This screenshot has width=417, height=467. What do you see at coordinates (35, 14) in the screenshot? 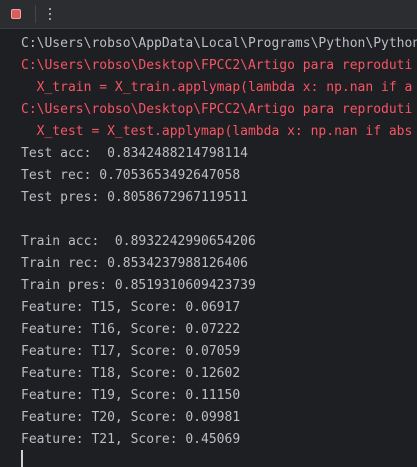
I see `toolbar-divider` at bounding box center [35, 14].